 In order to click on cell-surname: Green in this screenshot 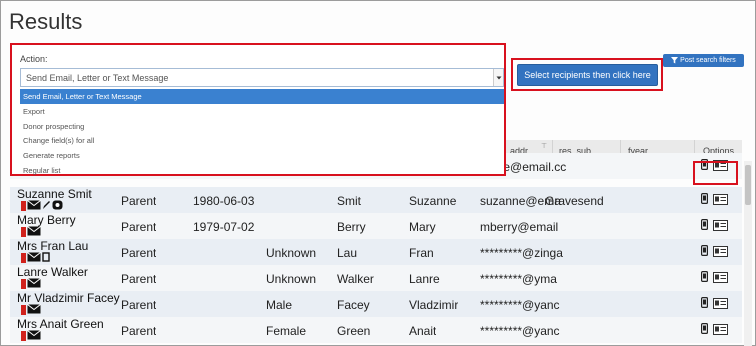, I will do `click(354, 331)`.